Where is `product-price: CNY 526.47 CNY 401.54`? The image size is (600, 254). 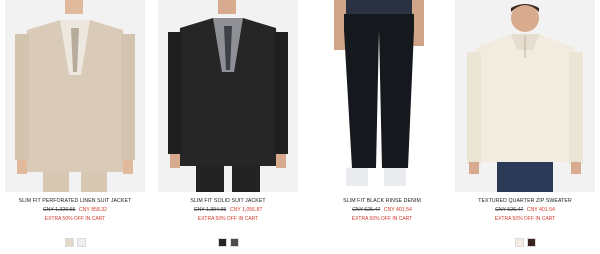
product-price: CNY 526.47 CNY 401.54 is located at coordinates (525, 210).